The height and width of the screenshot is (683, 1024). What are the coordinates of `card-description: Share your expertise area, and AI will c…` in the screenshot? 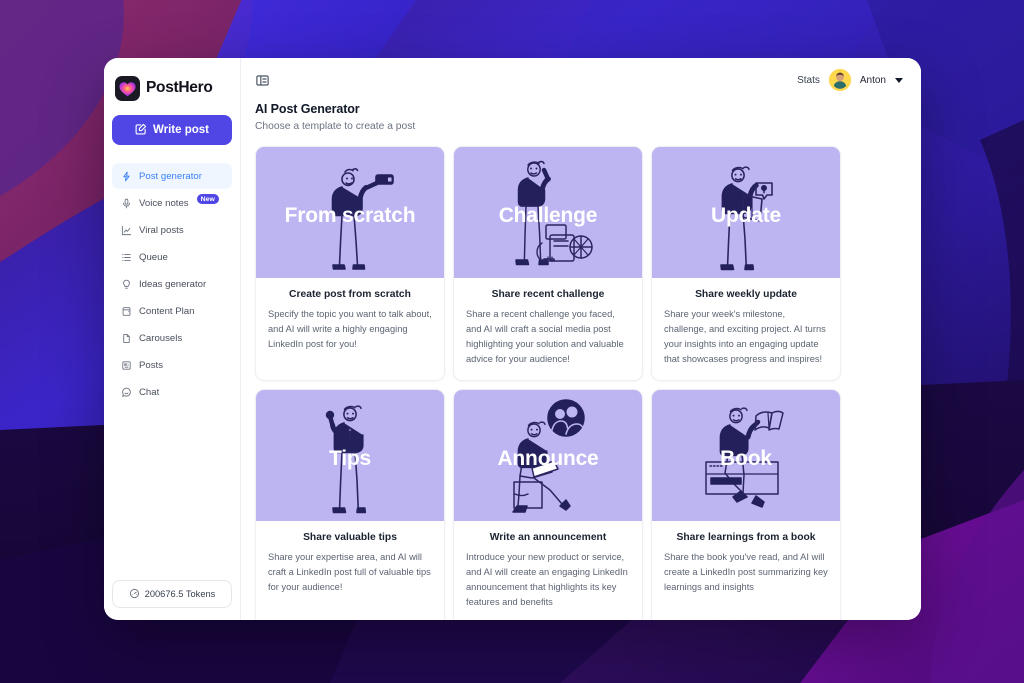 It's located at (349, 572).